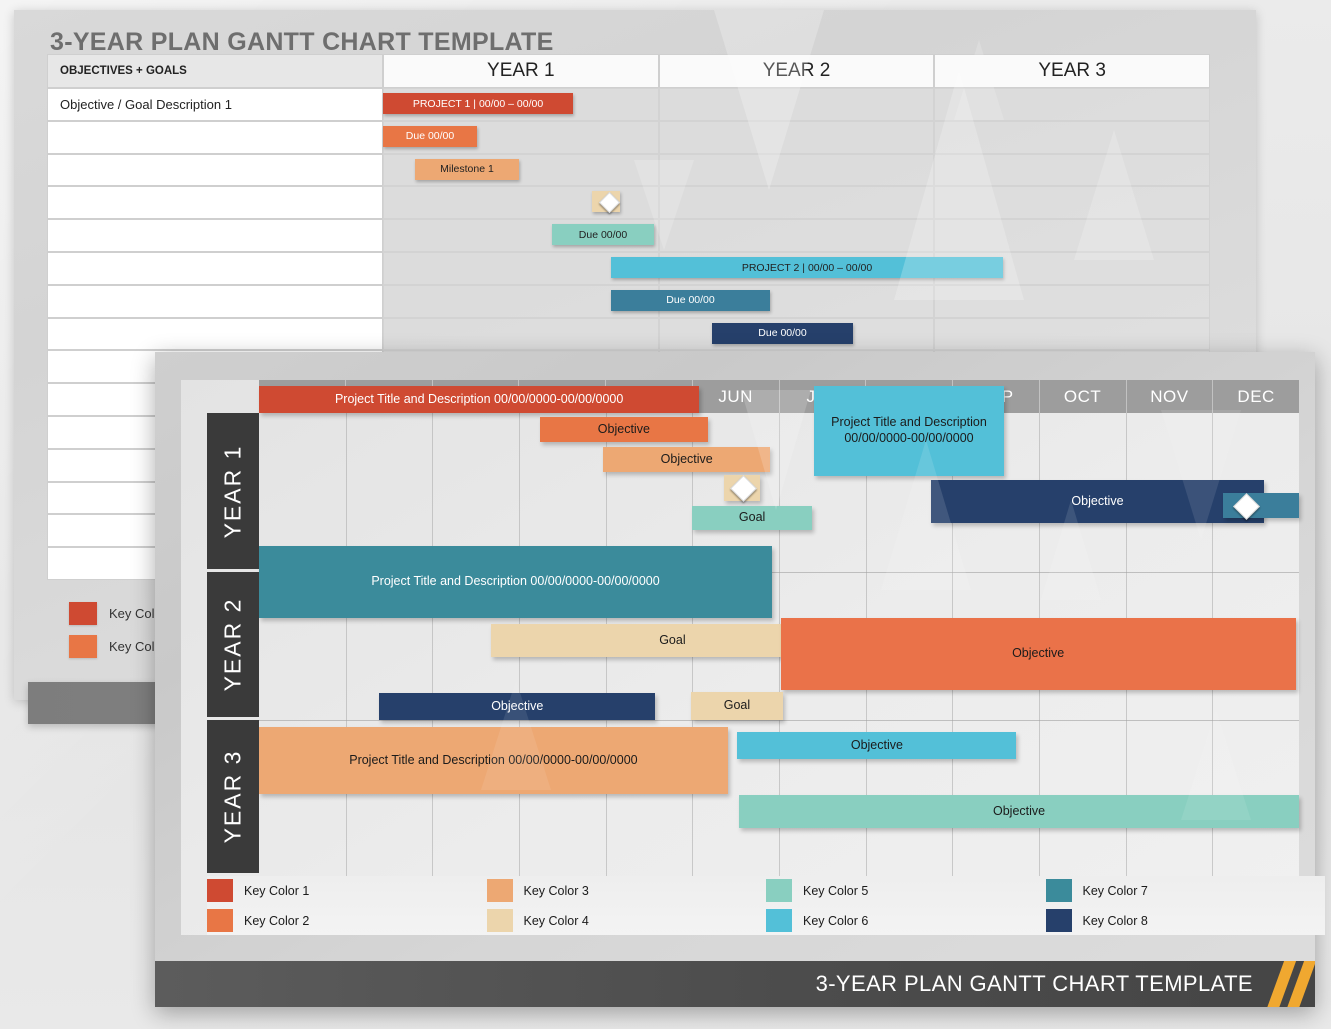  I want to click on year3-goal-1-label: Goal, so click(737, 705).